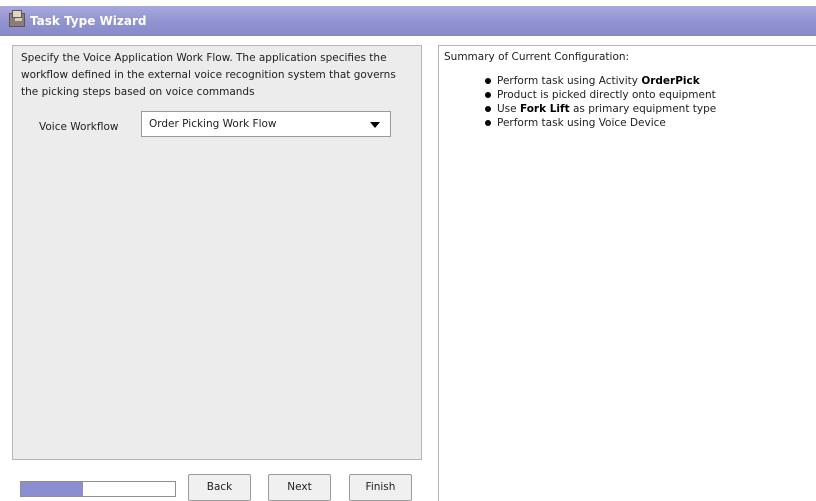 The height and width of the screenshot is (501, 816). Describe the element at coordinates (52, 489) in the screenshot. I see `wizard-progress-fill` at that location.